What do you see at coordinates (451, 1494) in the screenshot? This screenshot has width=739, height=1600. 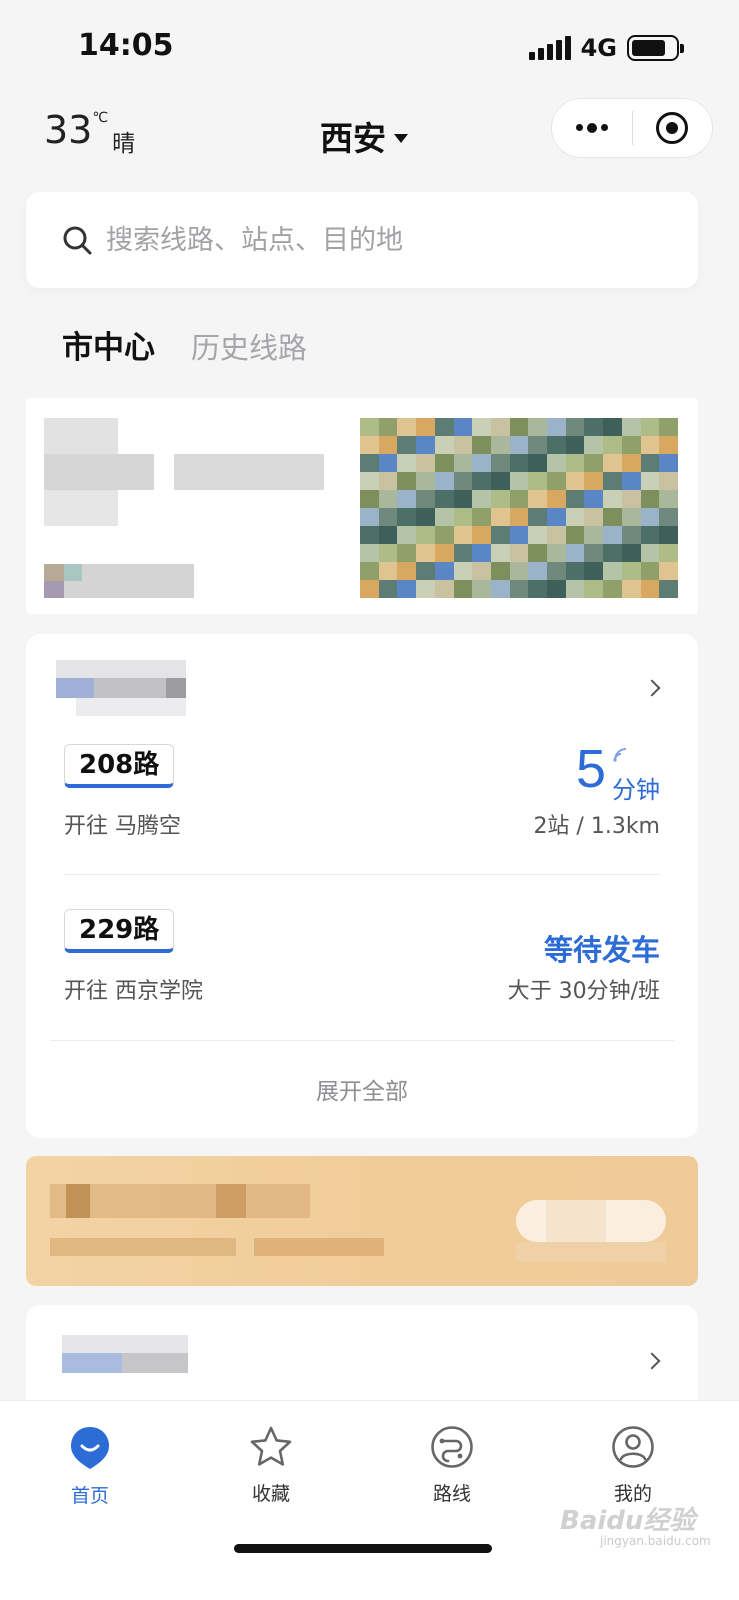 I see `tab-label: 路线` at bounding box center [451, 1494].